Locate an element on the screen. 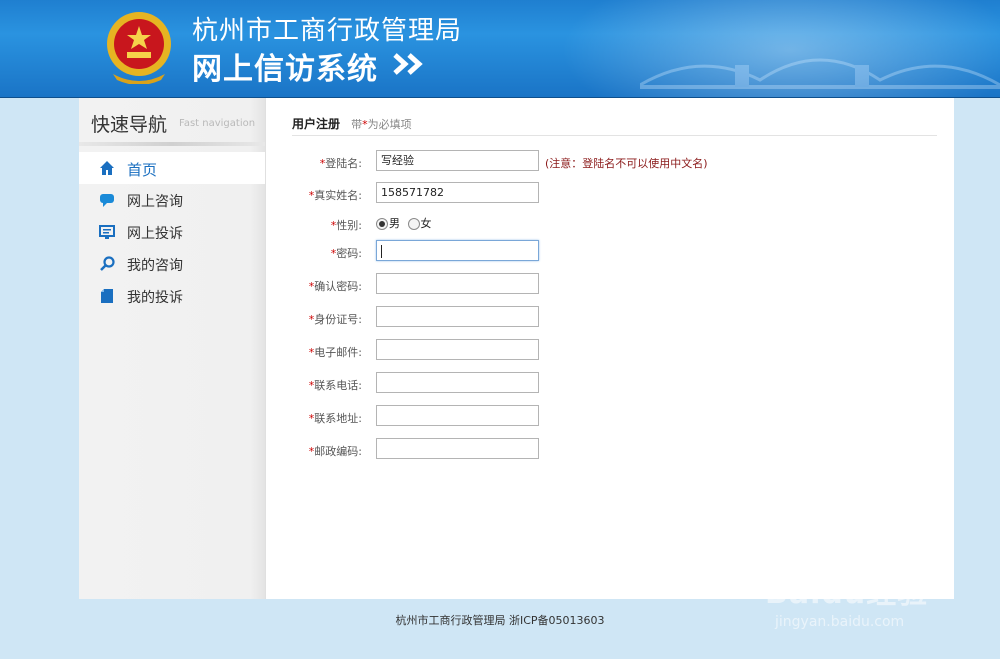  field-label-text: 身份证号: is located at coordinates (338, 319).